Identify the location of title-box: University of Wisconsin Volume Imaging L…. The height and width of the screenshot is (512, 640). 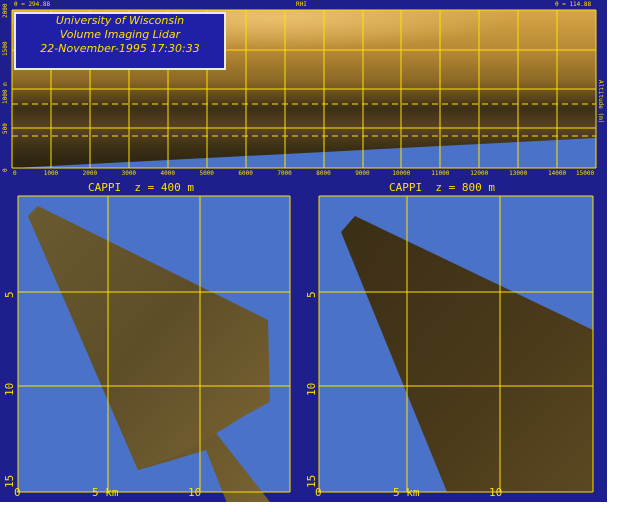
(120, 41).